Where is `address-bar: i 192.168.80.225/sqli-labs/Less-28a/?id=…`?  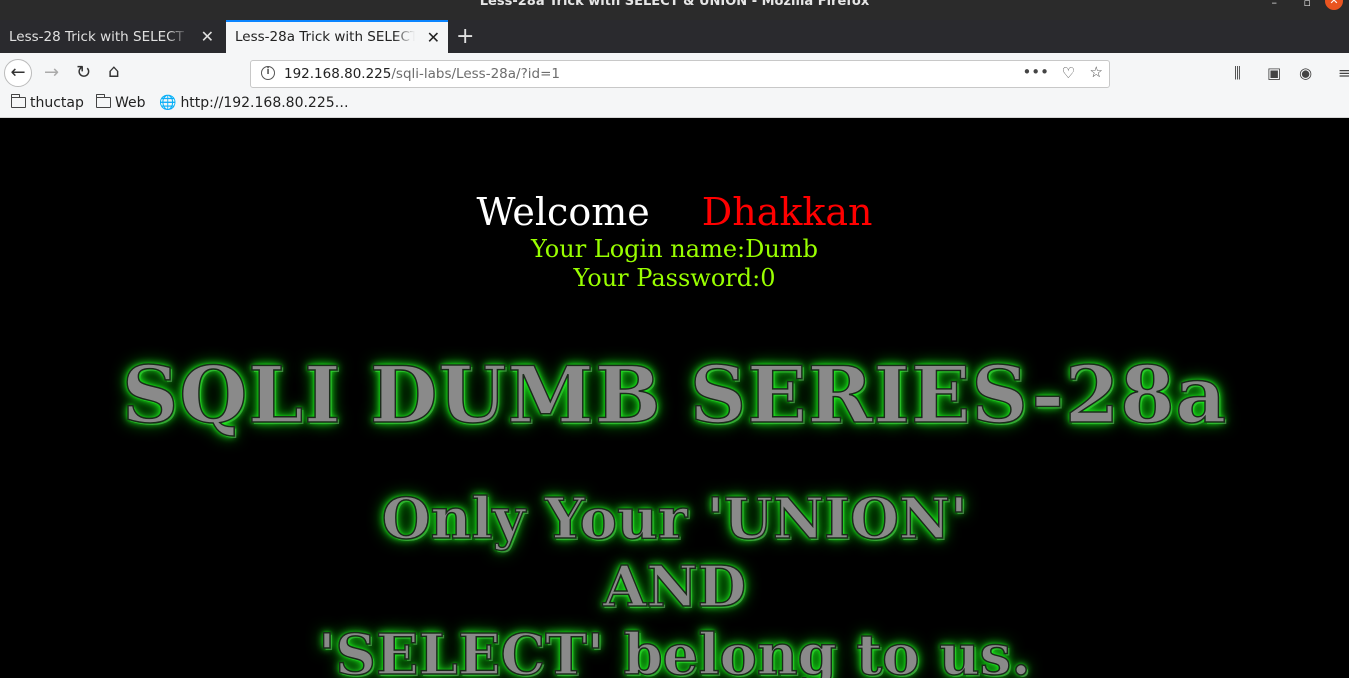
address-bar: i 192.168.80.225/sqli-labs/Less-28a/?id=… is located at coordinates (680, 74).